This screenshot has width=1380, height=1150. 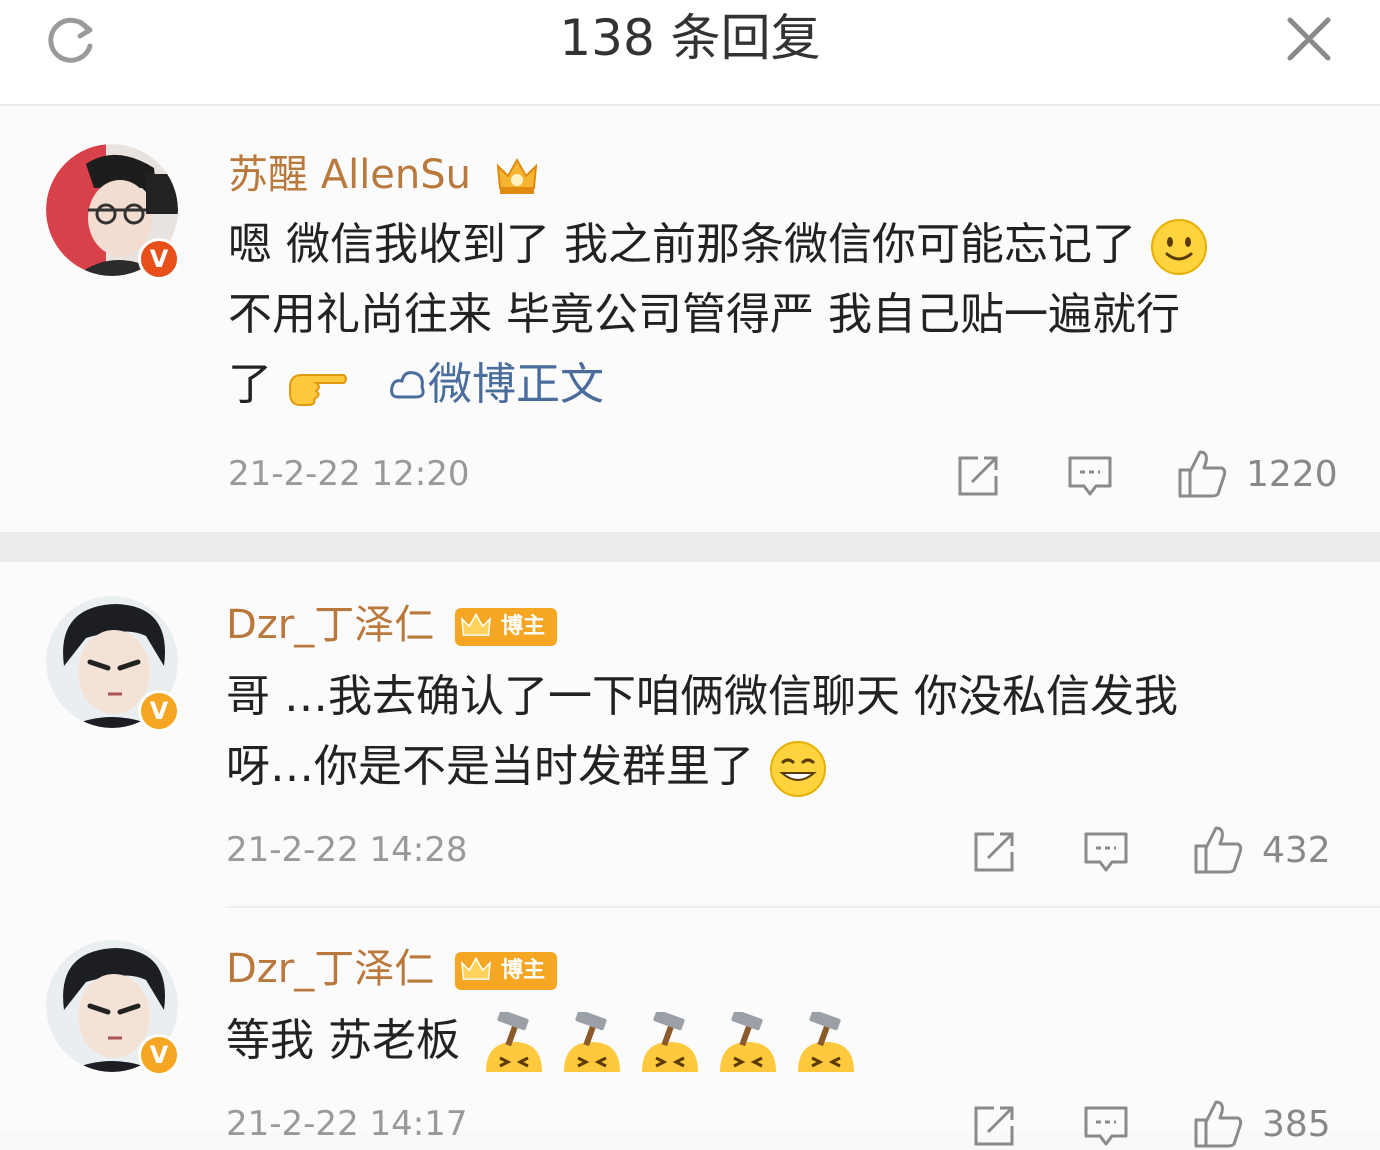 I want to click on page-title: 138 条回复, so click(x=690, y=38).